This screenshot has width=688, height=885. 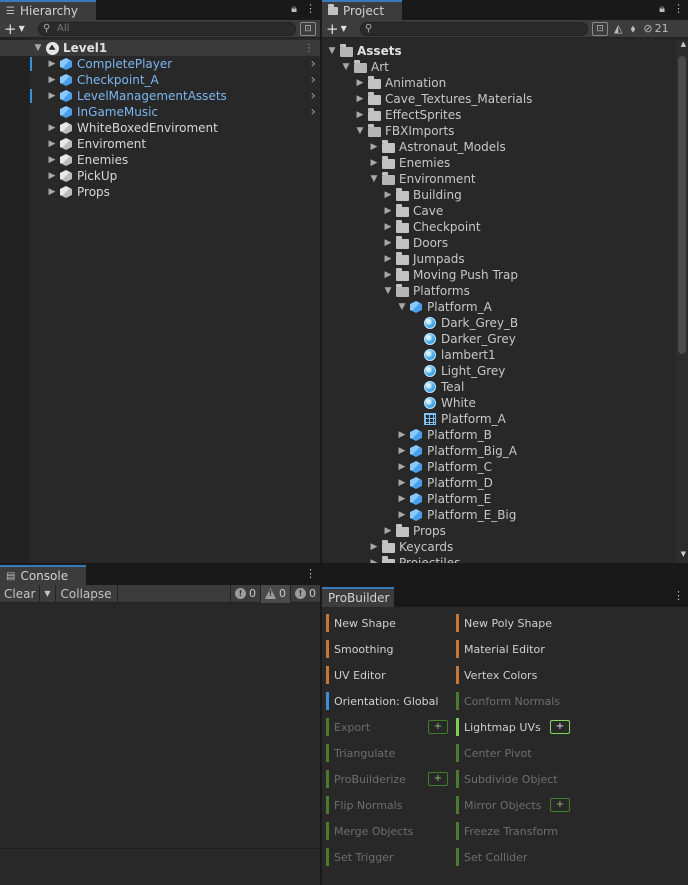 What do you see at coordinates (498, 131) in the screenshot?
I see `project-tree-item: ▼ FBXImports` at bounding box center [498, 131].